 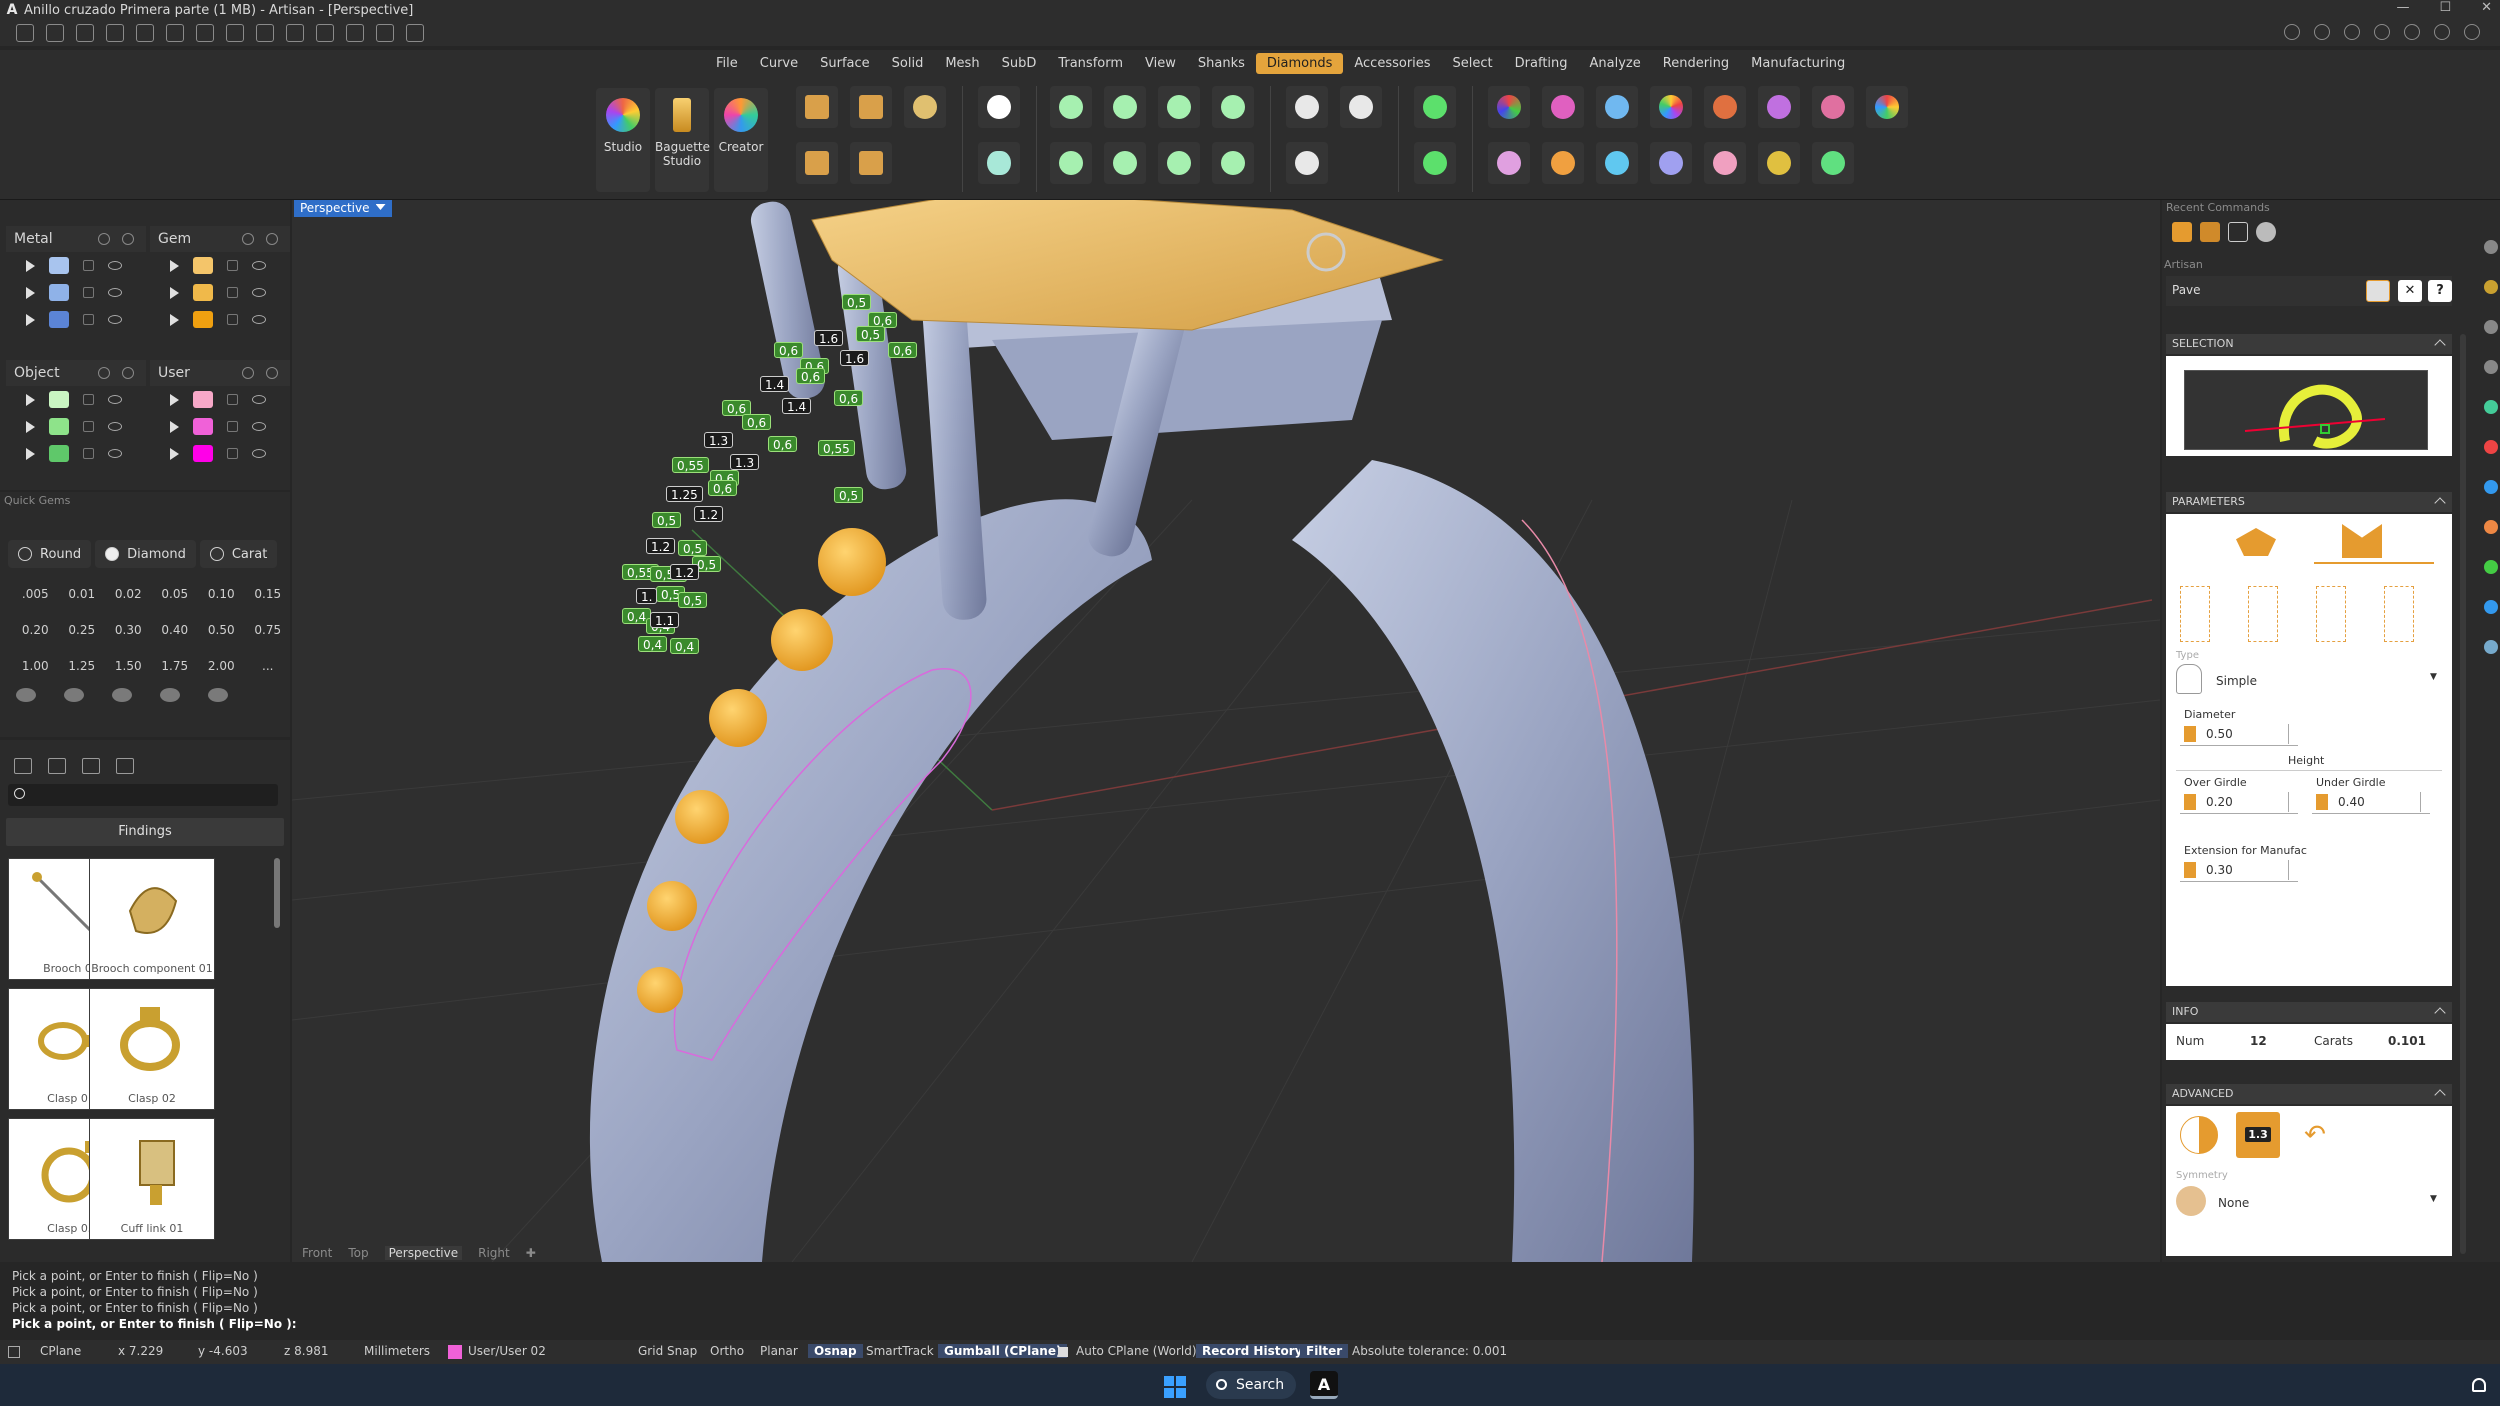 What do you see at coordinates (175, 594) in the screenshot?
I see `carat-option: 0.05` at bounding box center [175, 594].